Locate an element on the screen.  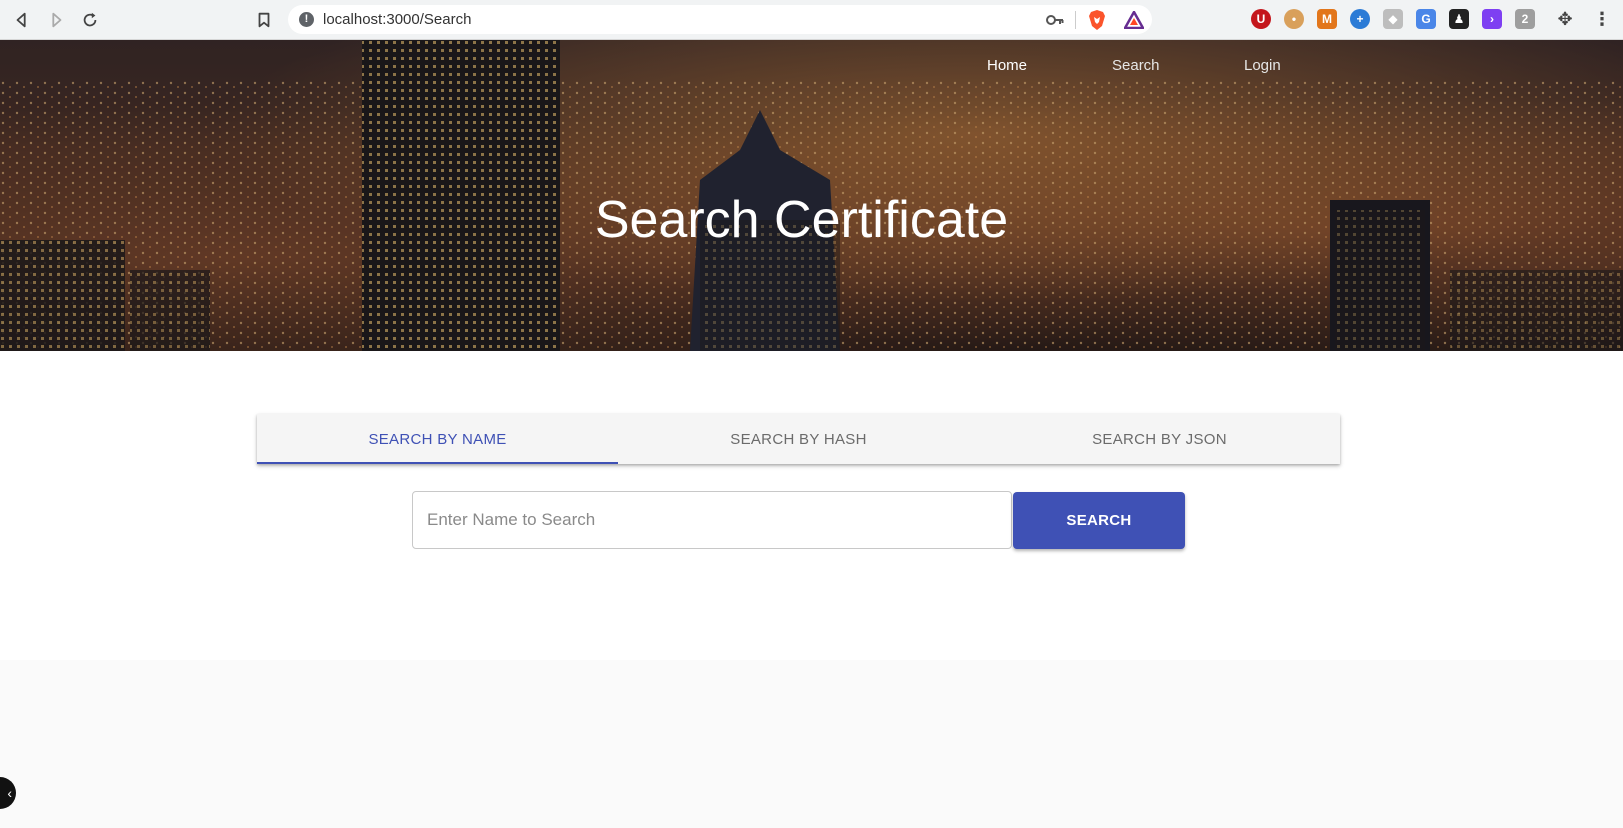
address-bar: ! localhost:3000/Search is located at coordinates (720, 19).